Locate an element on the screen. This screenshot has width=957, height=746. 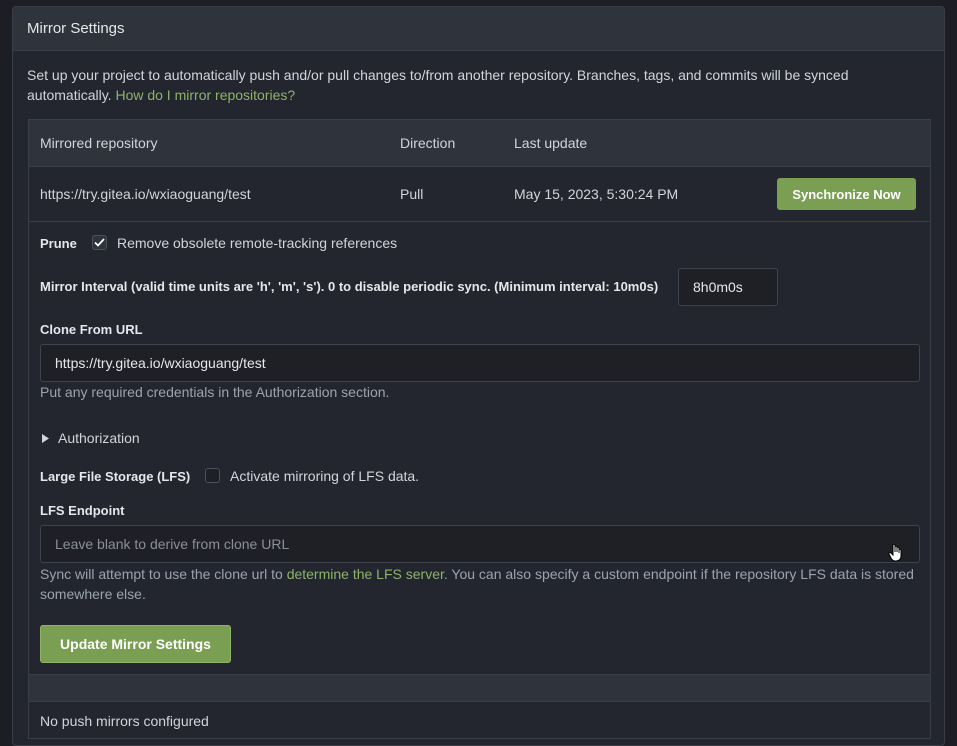
panel-title: Mirror Settings is located at coordinates (478, 29).